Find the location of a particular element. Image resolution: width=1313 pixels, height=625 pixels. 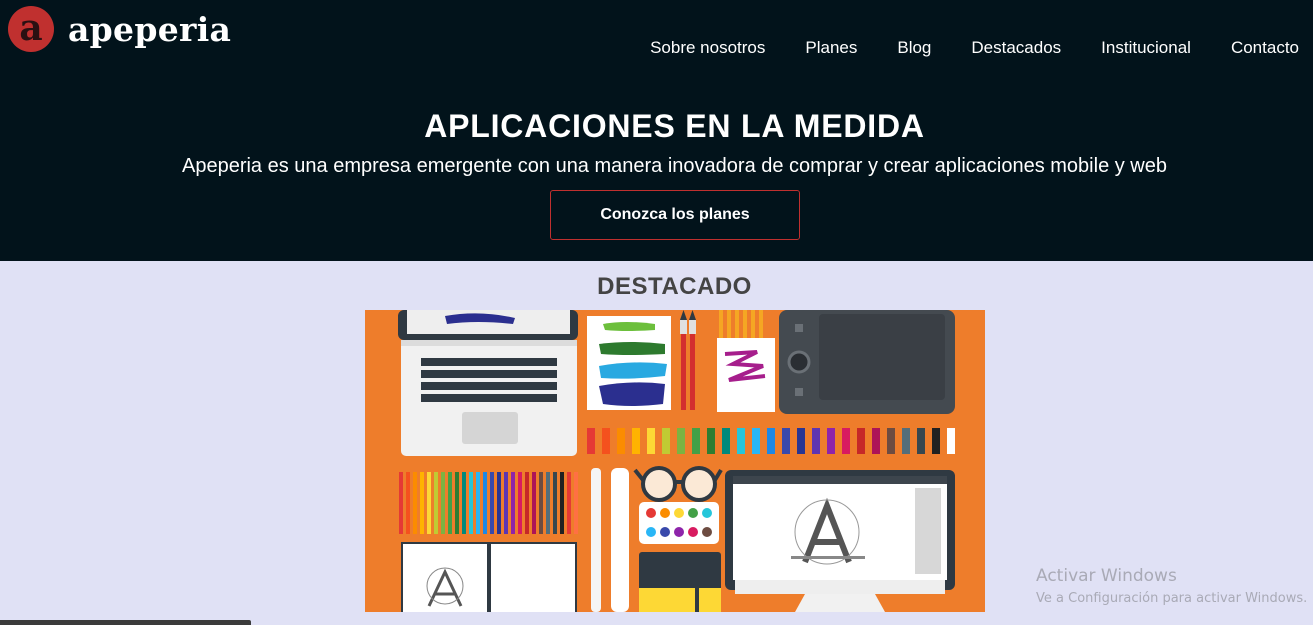

featured-title: DESTACADO is located at coordinates (674, 286).